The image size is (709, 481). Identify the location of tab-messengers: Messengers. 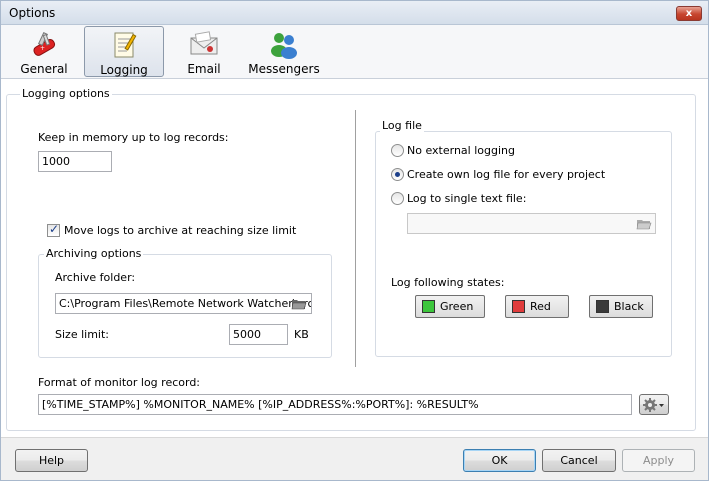
(284, 51).